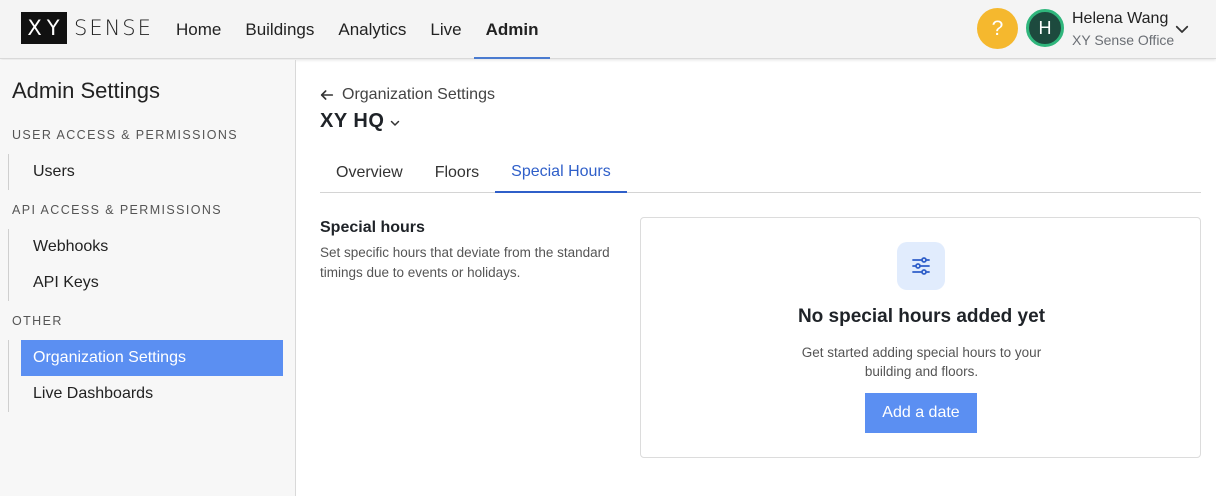  I want to click on nav-item-live: Live, so click(445, 29).